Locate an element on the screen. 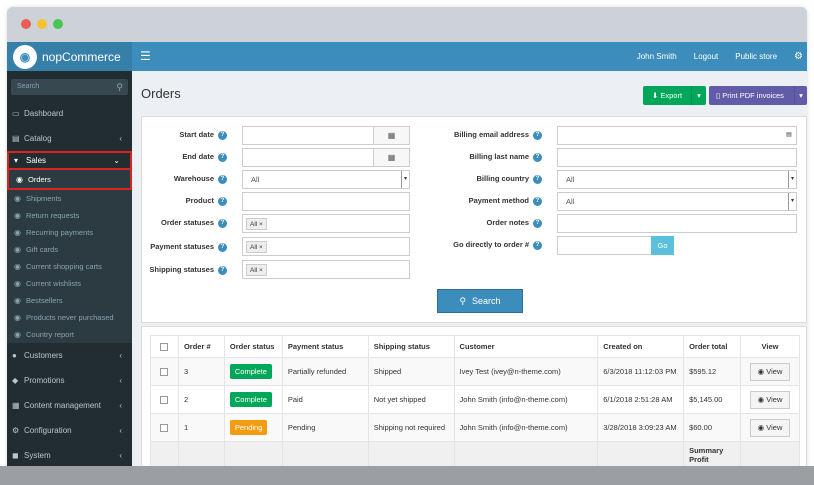  order-total-cell: $60.00 is located at coordinates (712, 427).